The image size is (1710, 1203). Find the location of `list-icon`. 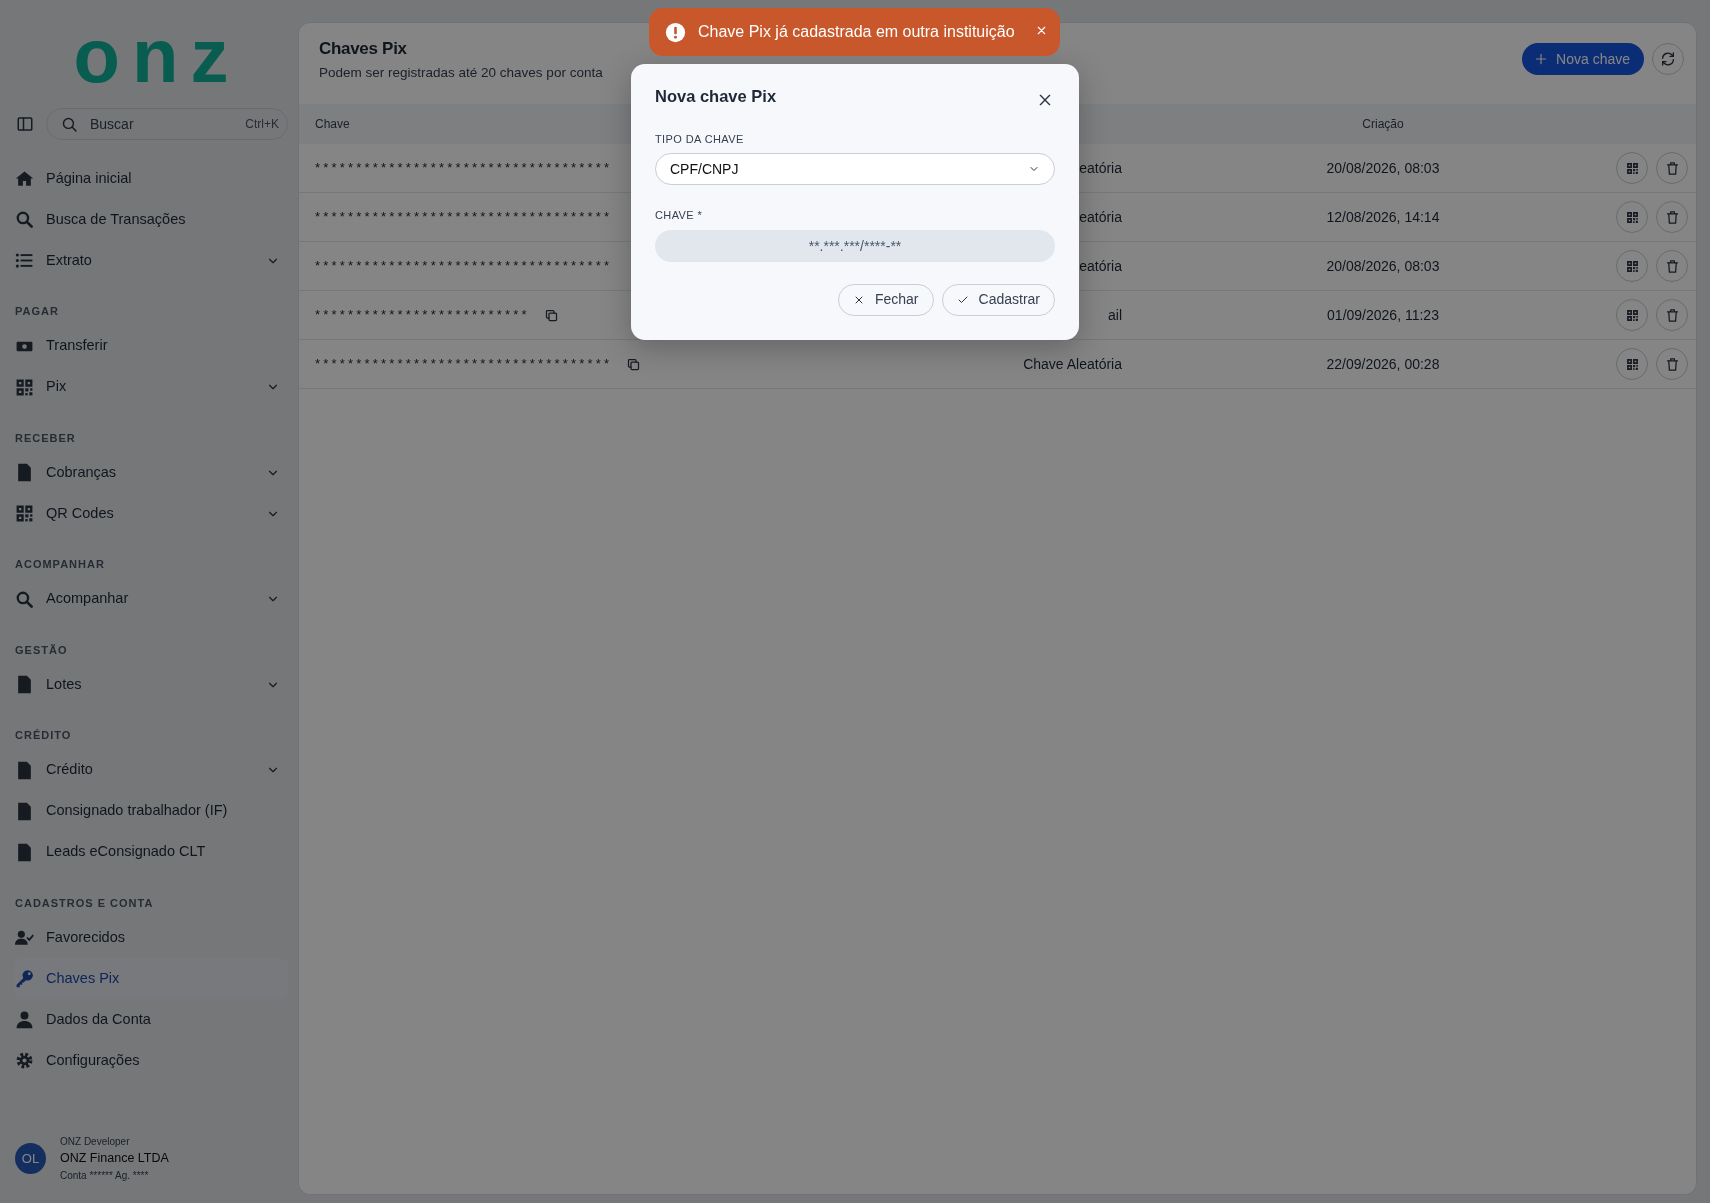

list-icon is located at coordinates (24, 260).